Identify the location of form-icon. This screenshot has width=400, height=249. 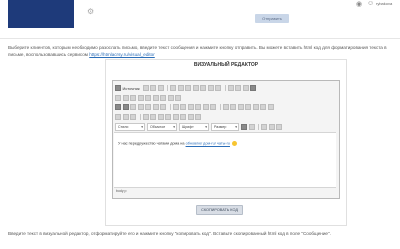
(118, 98).